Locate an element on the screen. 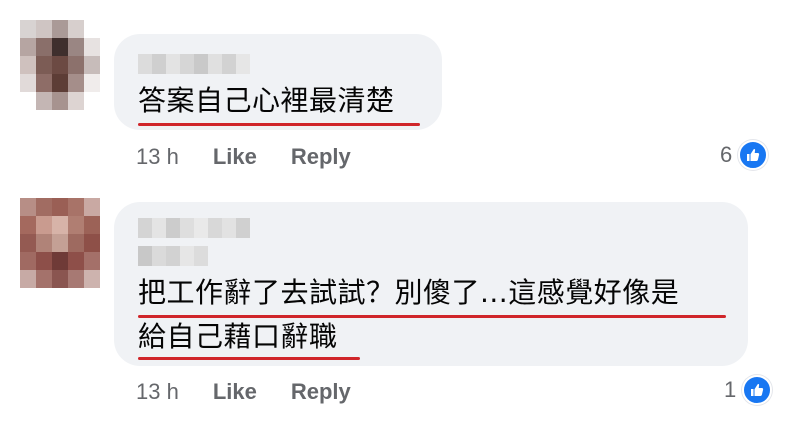 Image resolution: width=800 pixels, height=429 pixels. comment-text-line-1: 把工作辭了去試試？別傻了...這感覺好像是 is located at coordinates (409, 292).